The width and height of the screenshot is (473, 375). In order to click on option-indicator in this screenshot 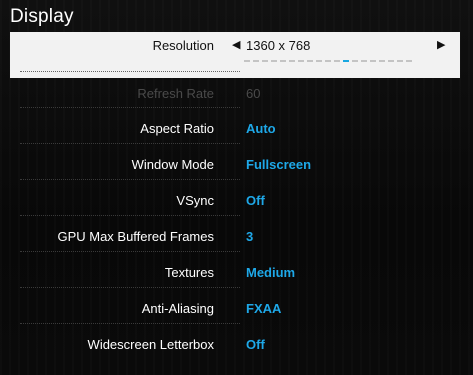, I will do `click(328, 61)`.